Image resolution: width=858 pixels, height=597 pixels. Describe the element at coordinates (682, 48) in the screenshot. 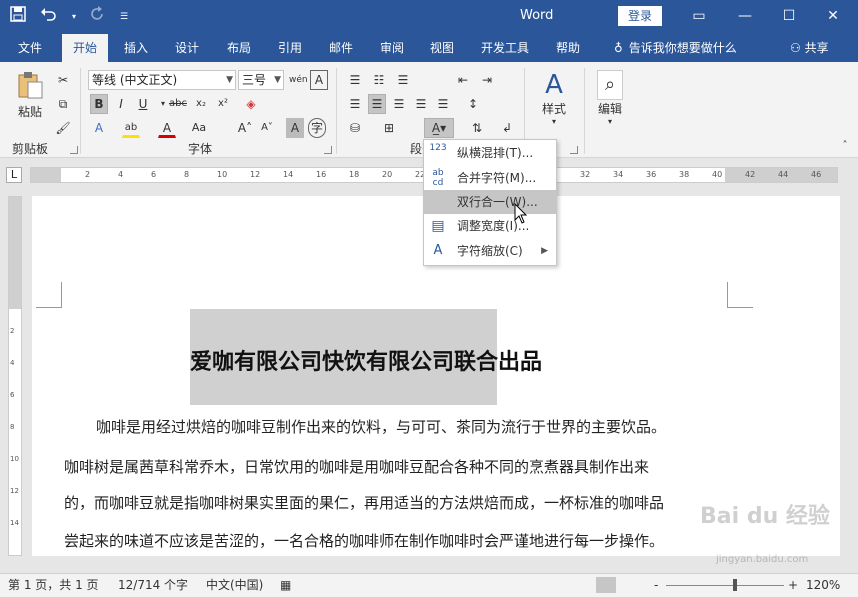

I see `tell-me-label: 告诉我你想要做什么` at that location.